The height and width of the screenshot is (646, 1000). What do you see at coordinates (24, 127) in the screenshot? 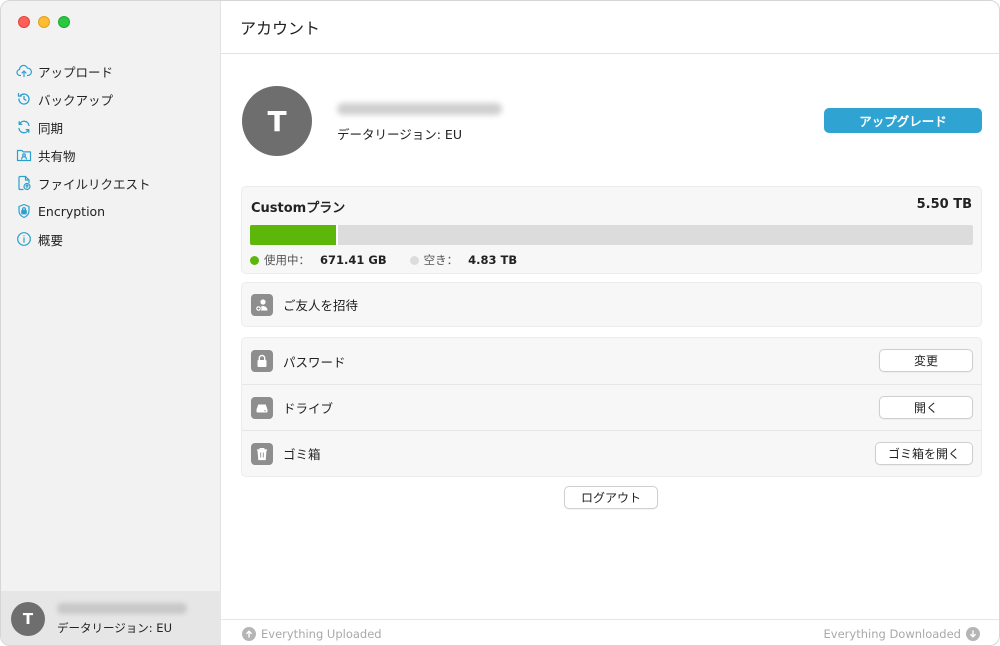
I see `sync-icon` at bounding box center [24, 127].